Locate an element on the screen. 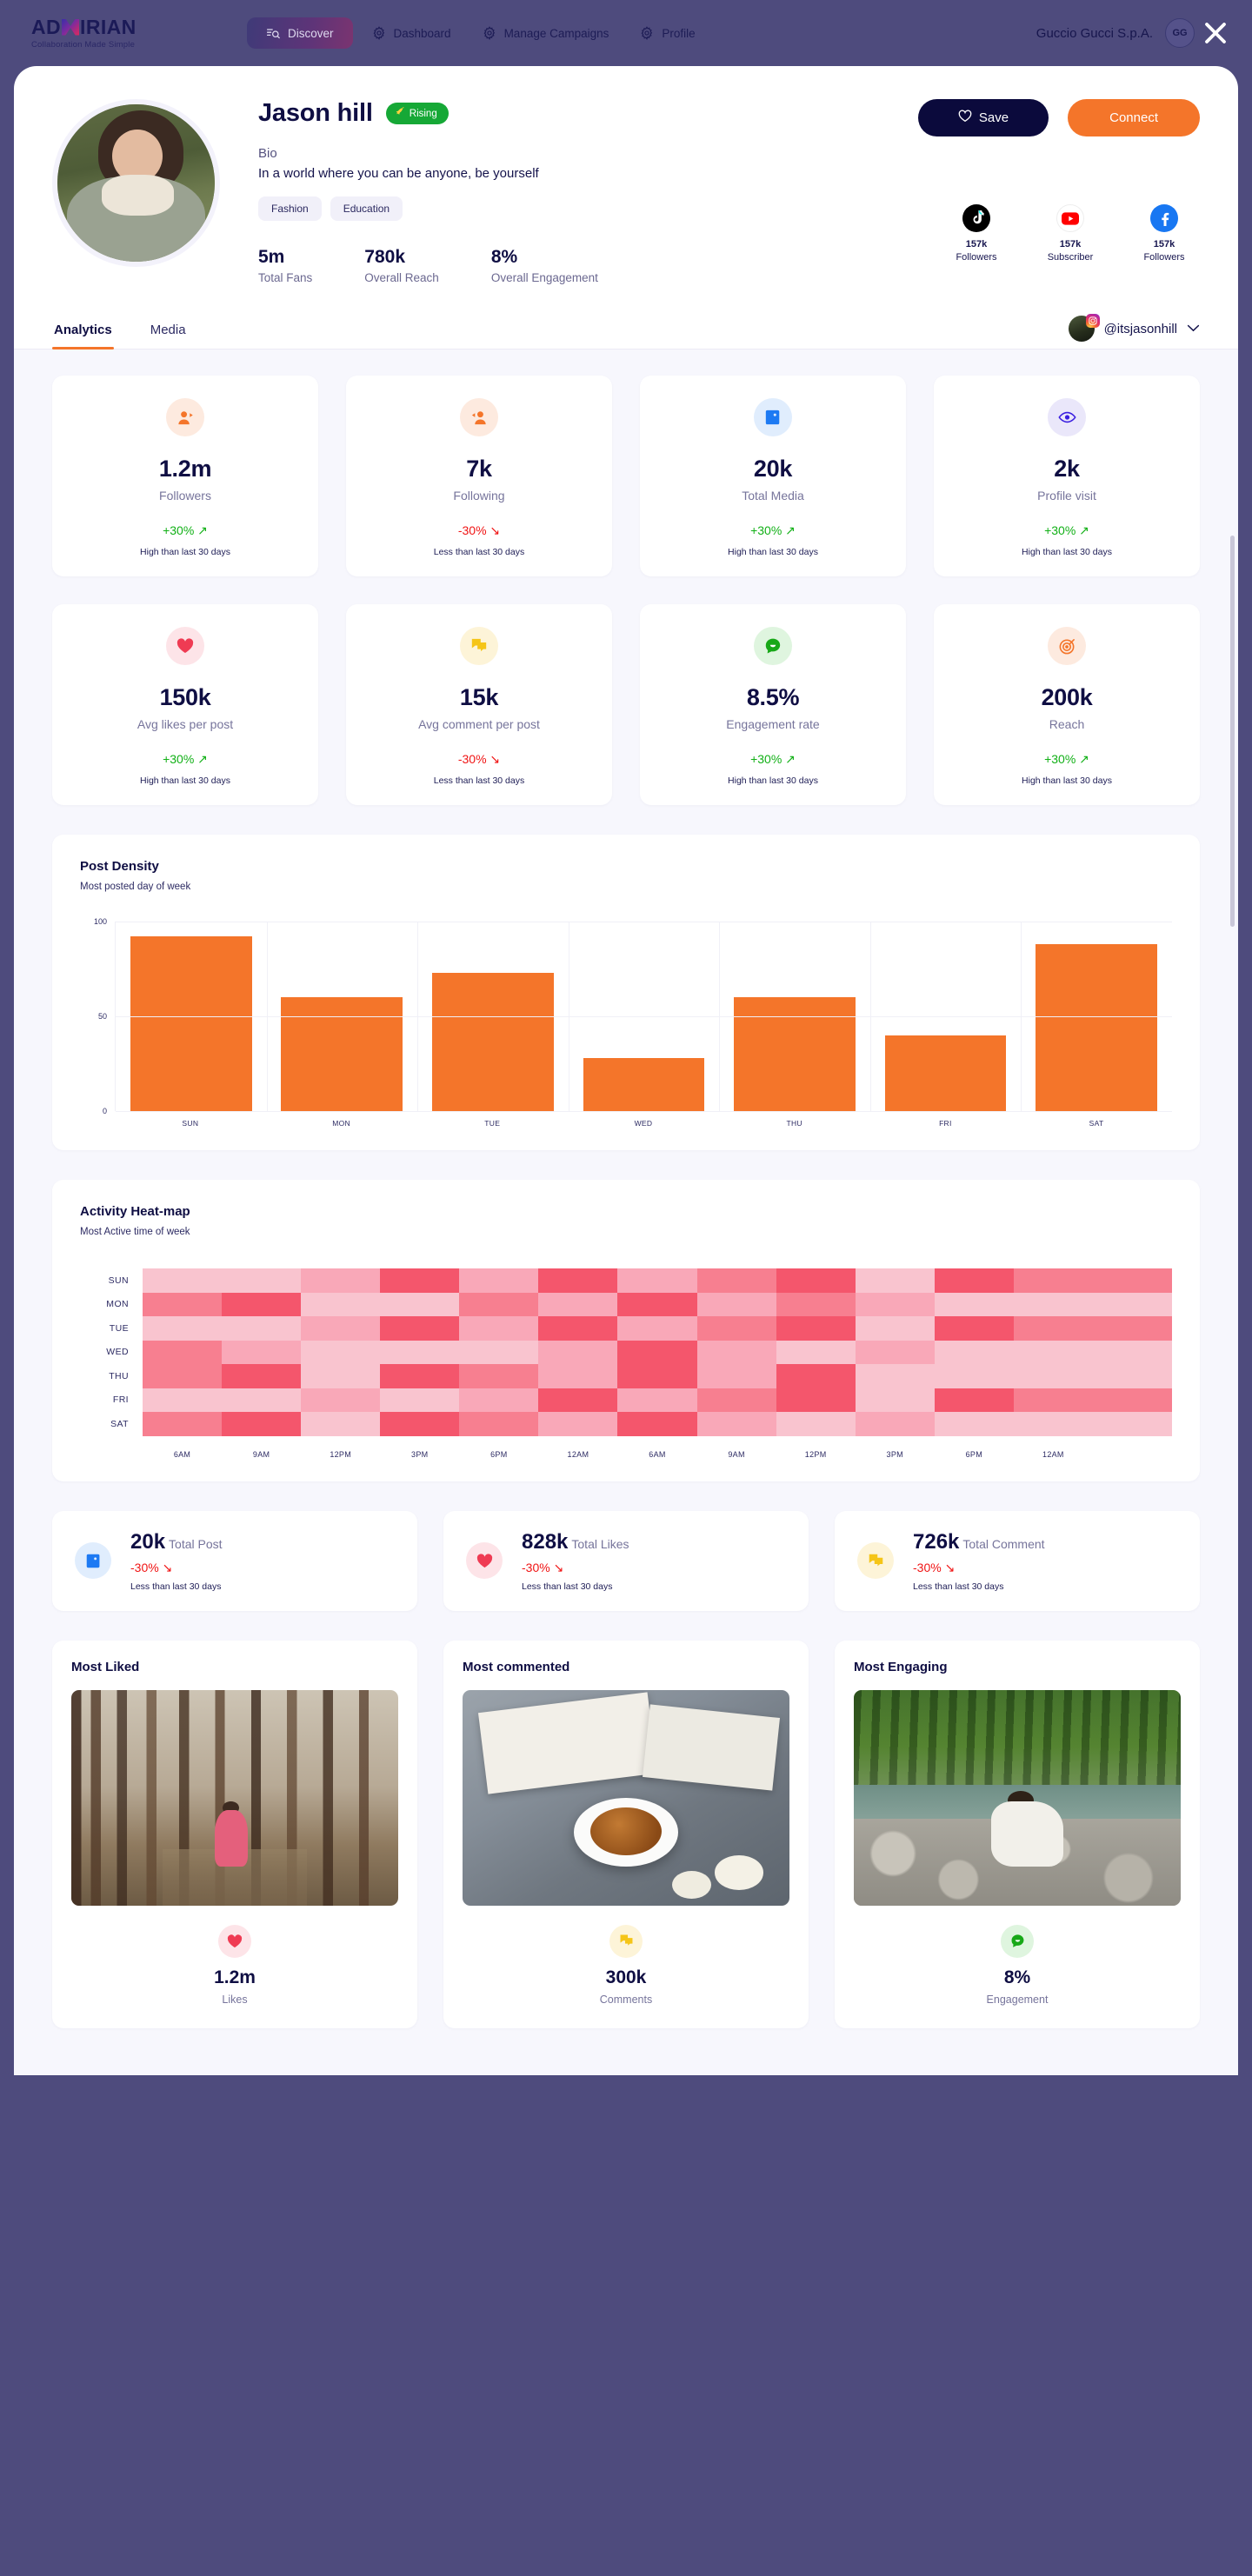  save-button: Save is located at coordinates (983, 117).